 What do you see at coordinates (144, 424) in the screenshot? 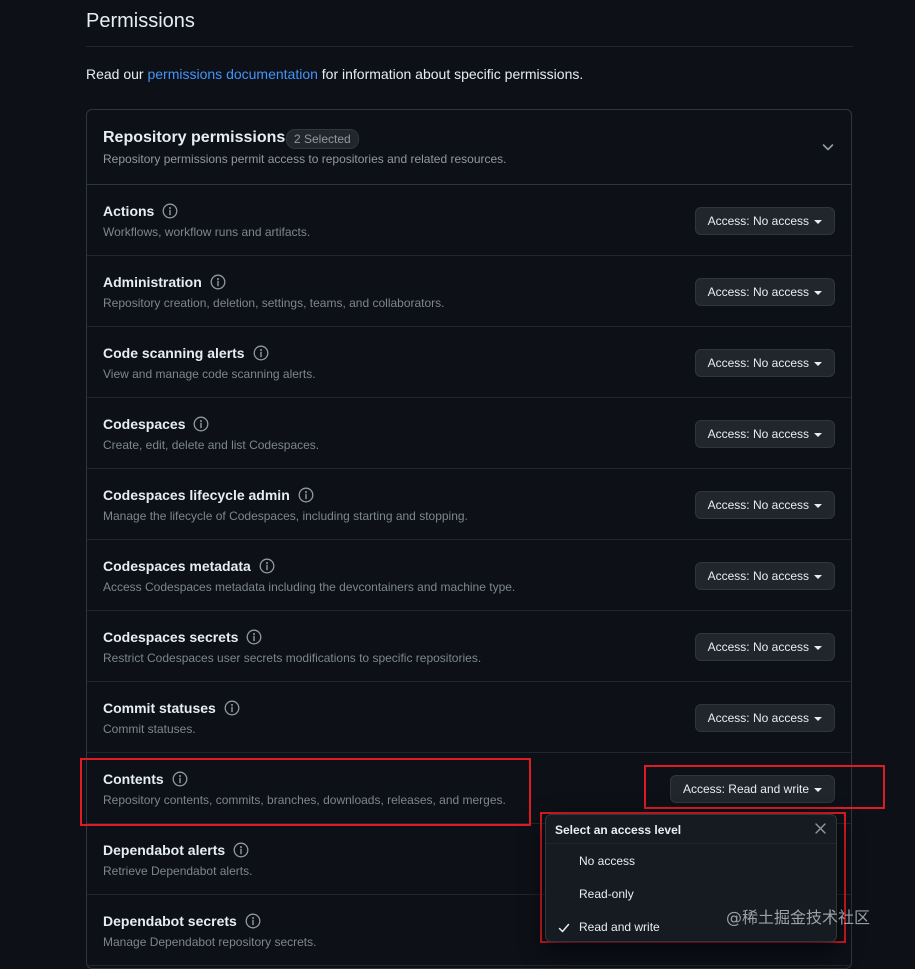
I see `permission-name: Codespaces` at bounding box center [144, 424].